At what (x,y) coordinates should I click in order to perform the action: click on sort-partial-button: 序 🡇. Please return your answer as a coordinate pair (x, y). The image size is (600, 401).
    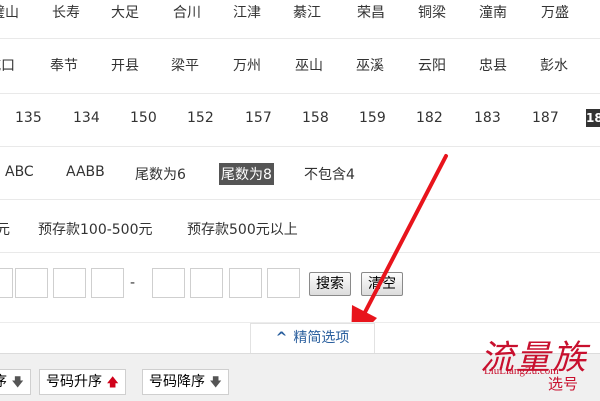
    Looking at the image, I should click on (15, 382).